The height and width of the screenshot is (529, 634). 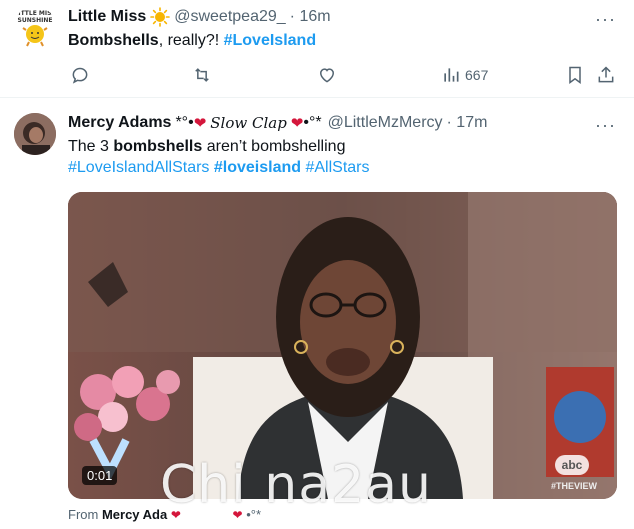 I want to click on hashtag-link: #LoveIslandAllStars, so click(x=138, y=167).